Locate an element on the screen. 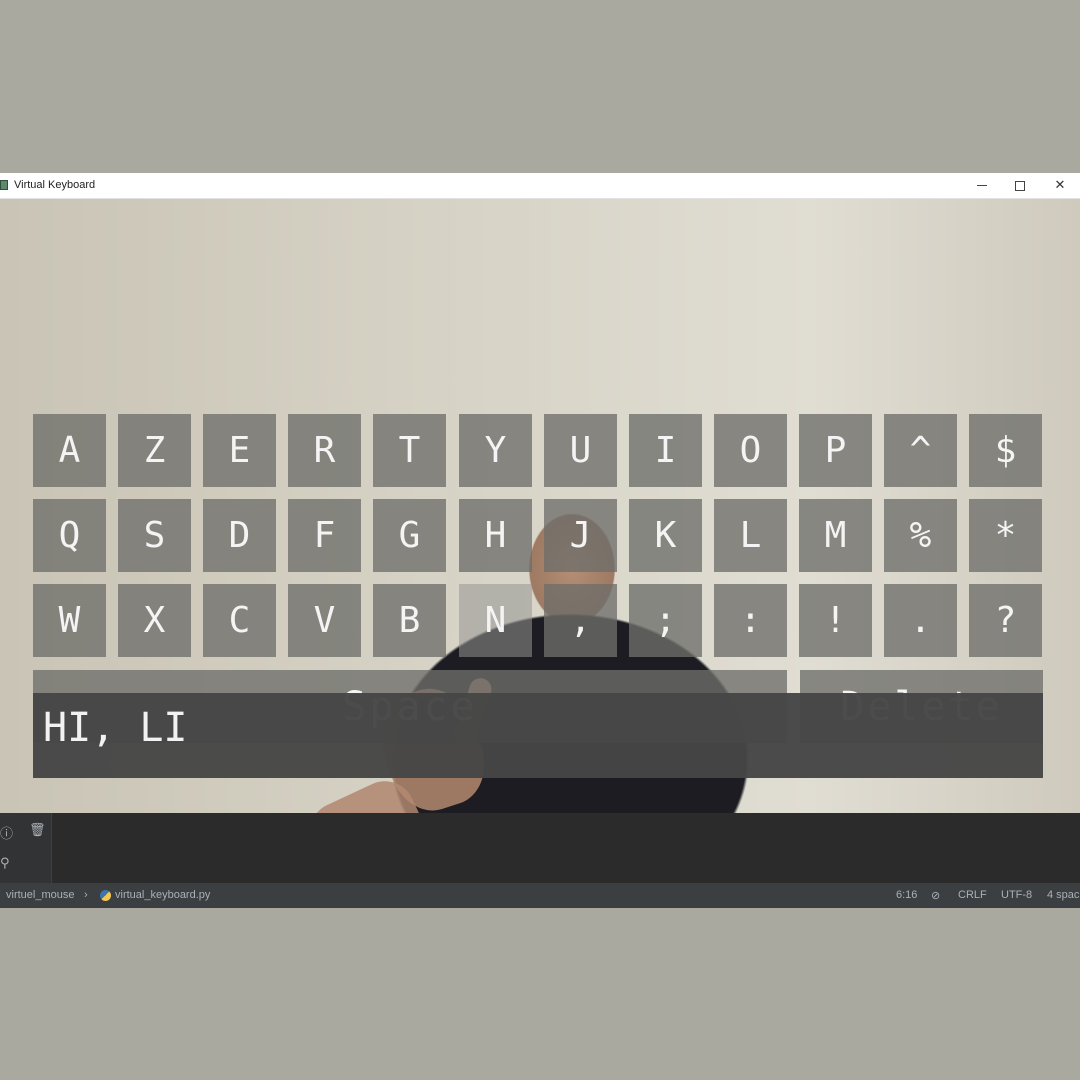 Image resolution: width=1080 pixels, height=1080 pixels. project-breadcrumb: virtuel_mouse is located at coordinates (40, 895).